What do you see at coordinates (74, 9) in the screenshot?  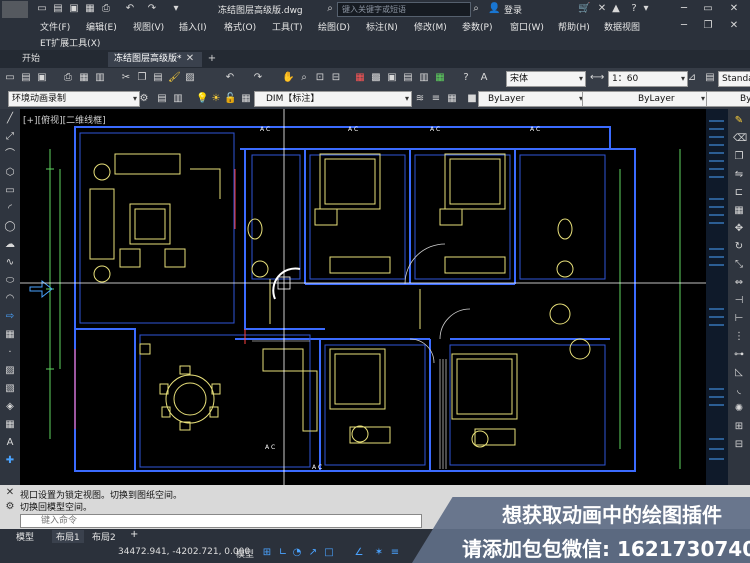 I see `save-icon: ▣` at bounding box center [74, 9].